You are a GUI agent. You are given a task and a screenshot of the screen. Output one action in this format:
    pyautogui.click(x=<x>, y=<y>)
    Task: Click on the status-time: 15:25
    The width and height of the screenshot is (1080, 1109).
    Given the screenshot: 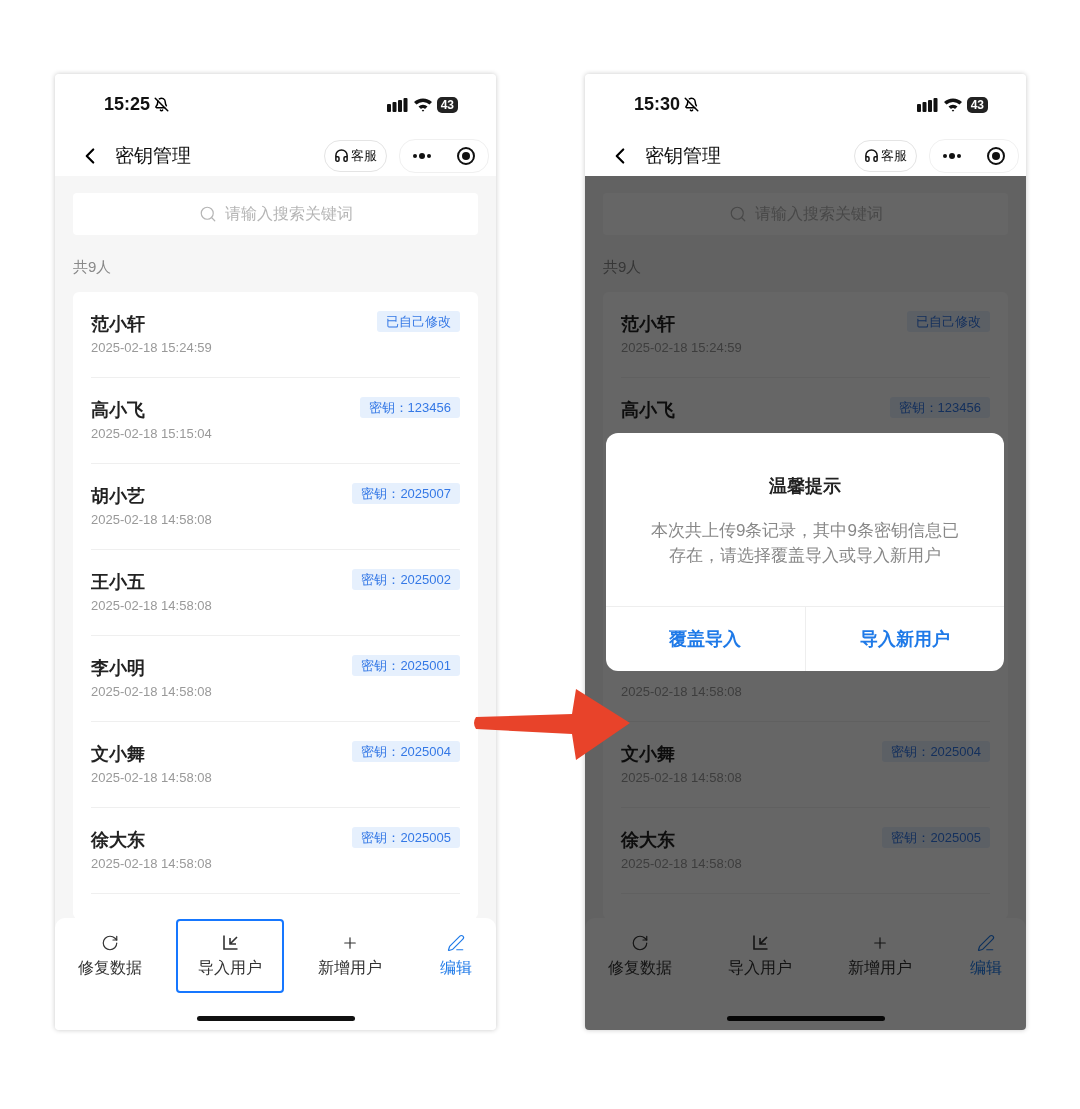 What is the action you would take?
    pyautogui.click(x=127, y=104)
    